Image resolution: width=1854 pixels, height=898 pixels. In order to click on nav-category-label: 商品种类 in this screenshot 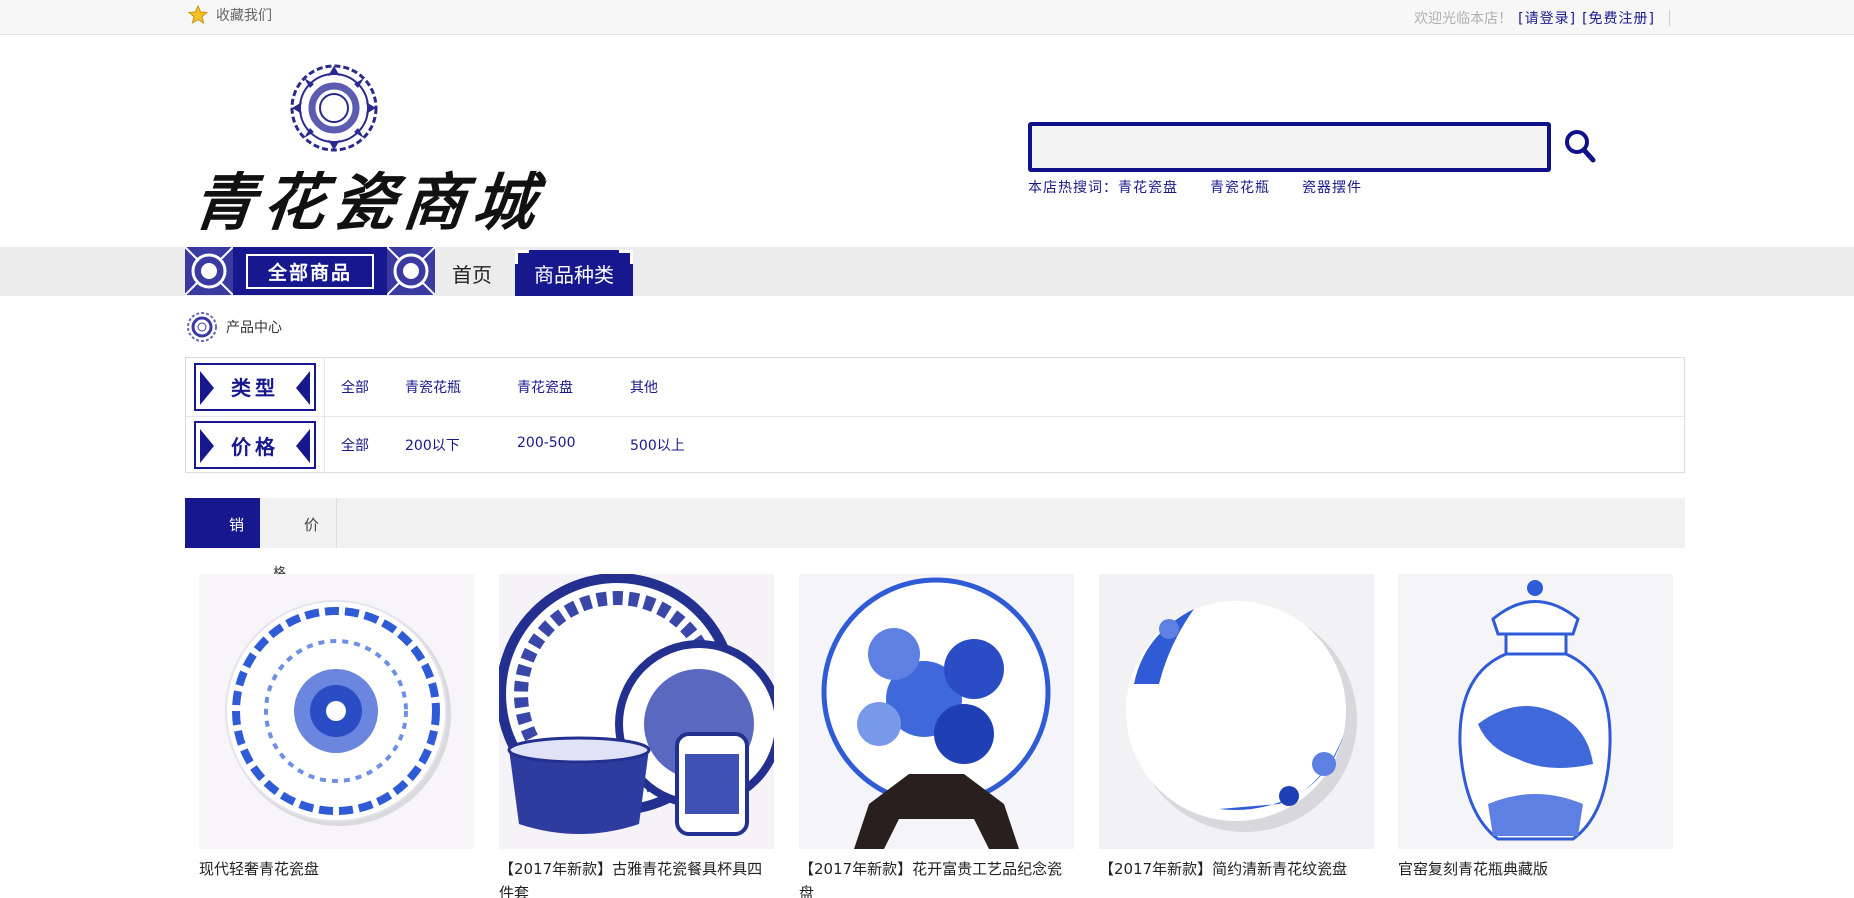, I will do `click(574, 274)`.